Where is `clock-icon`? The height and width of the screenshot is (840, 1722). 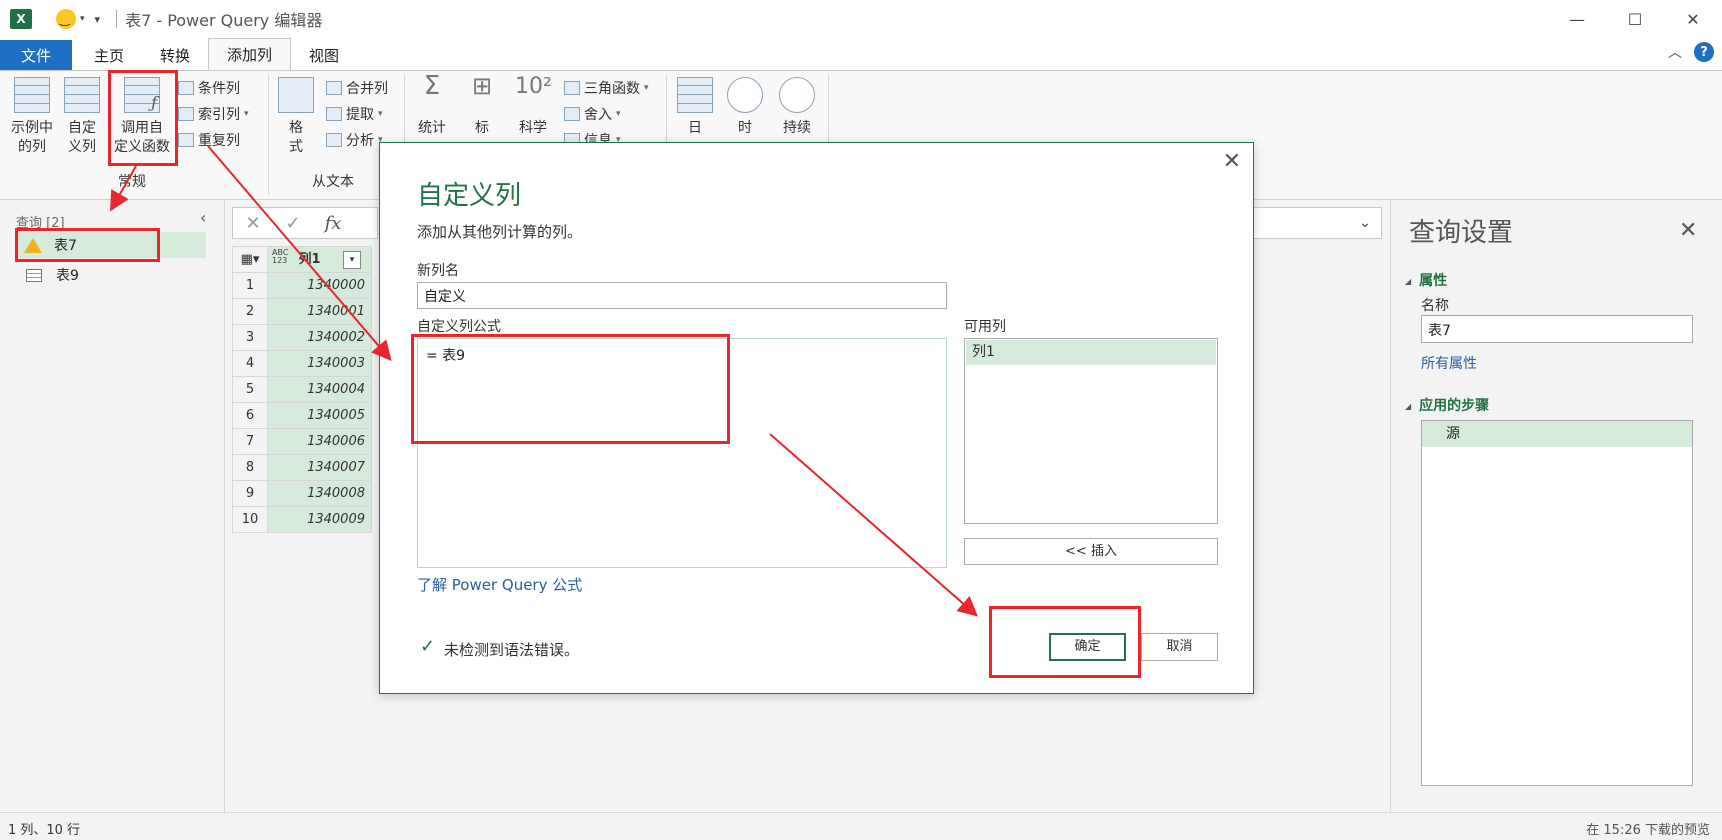
clock-icon is located at coordinates (745, 95).